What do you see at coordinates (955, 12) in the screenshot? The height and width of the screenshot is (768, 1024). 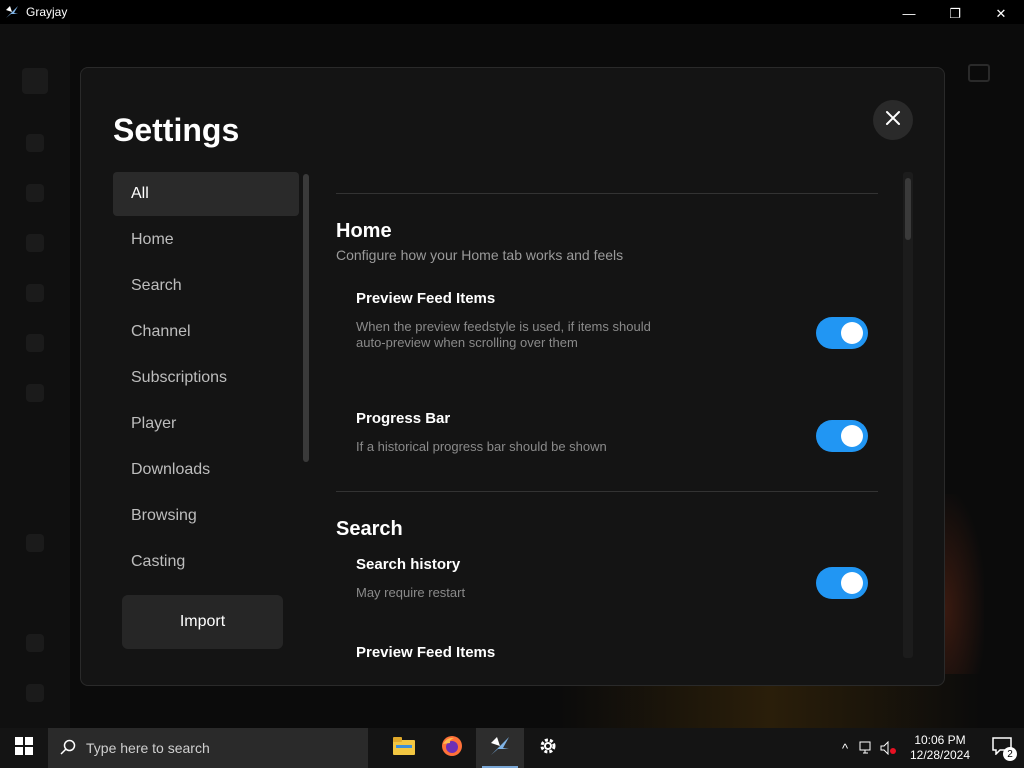 I see `window-controls: — ❐ ✕` at bounding box center [955, 12].